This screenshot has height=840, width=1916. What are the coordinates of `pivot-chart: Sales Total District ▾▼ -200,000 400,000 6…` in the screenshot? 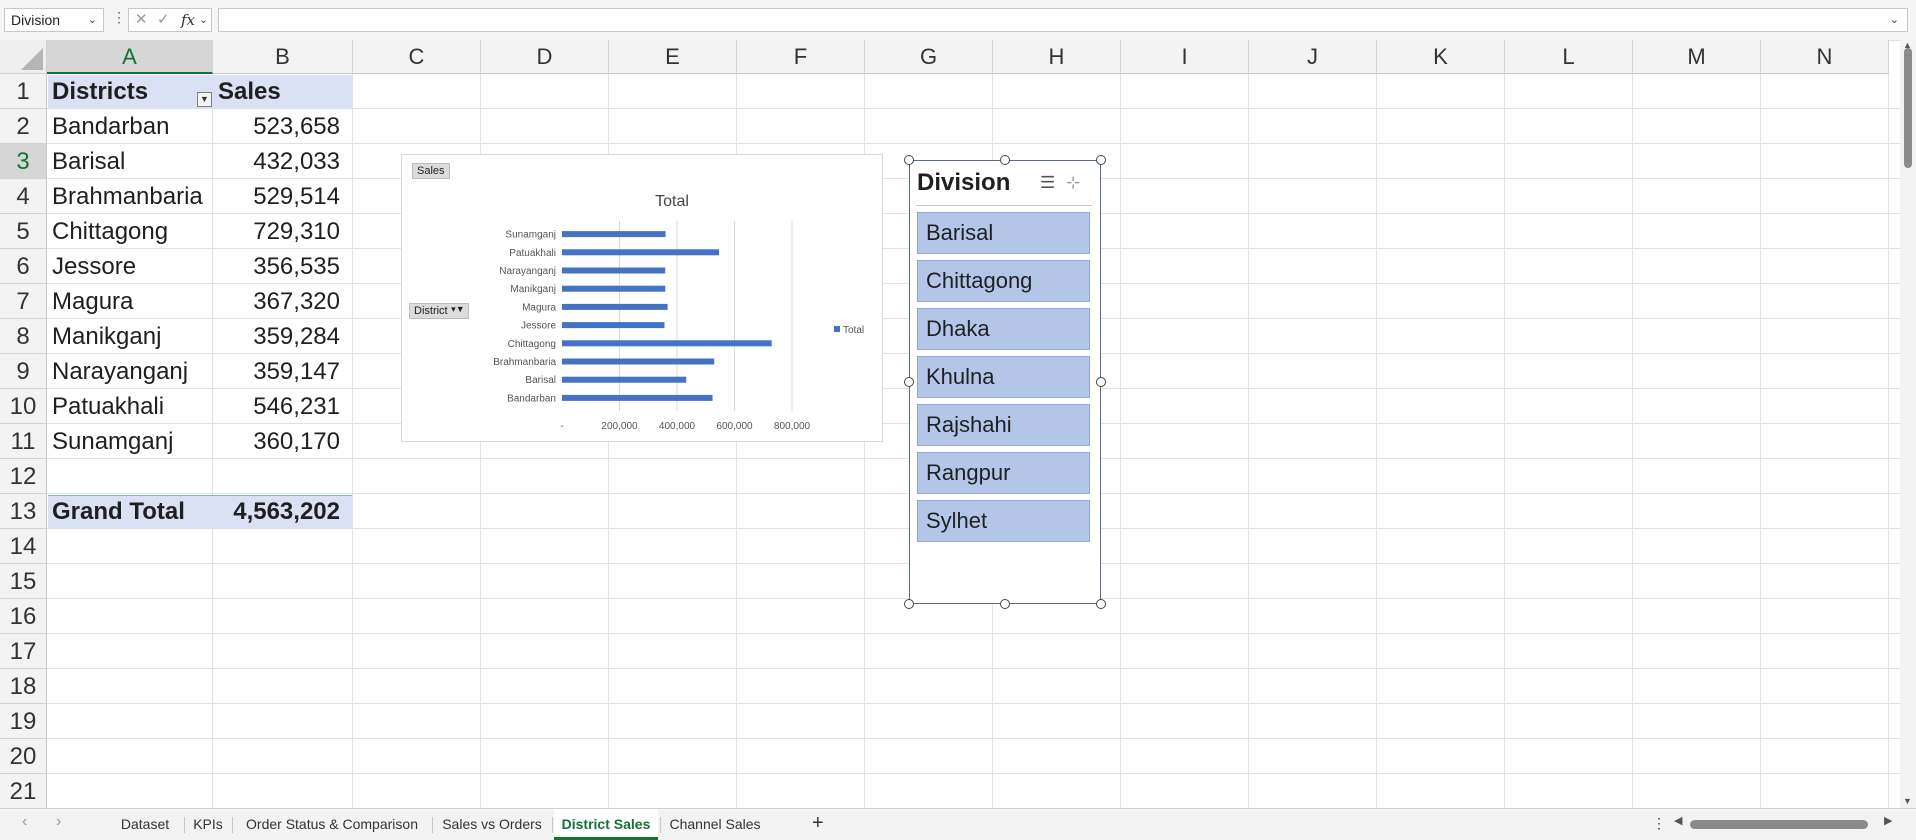 It's located at (642, 298).